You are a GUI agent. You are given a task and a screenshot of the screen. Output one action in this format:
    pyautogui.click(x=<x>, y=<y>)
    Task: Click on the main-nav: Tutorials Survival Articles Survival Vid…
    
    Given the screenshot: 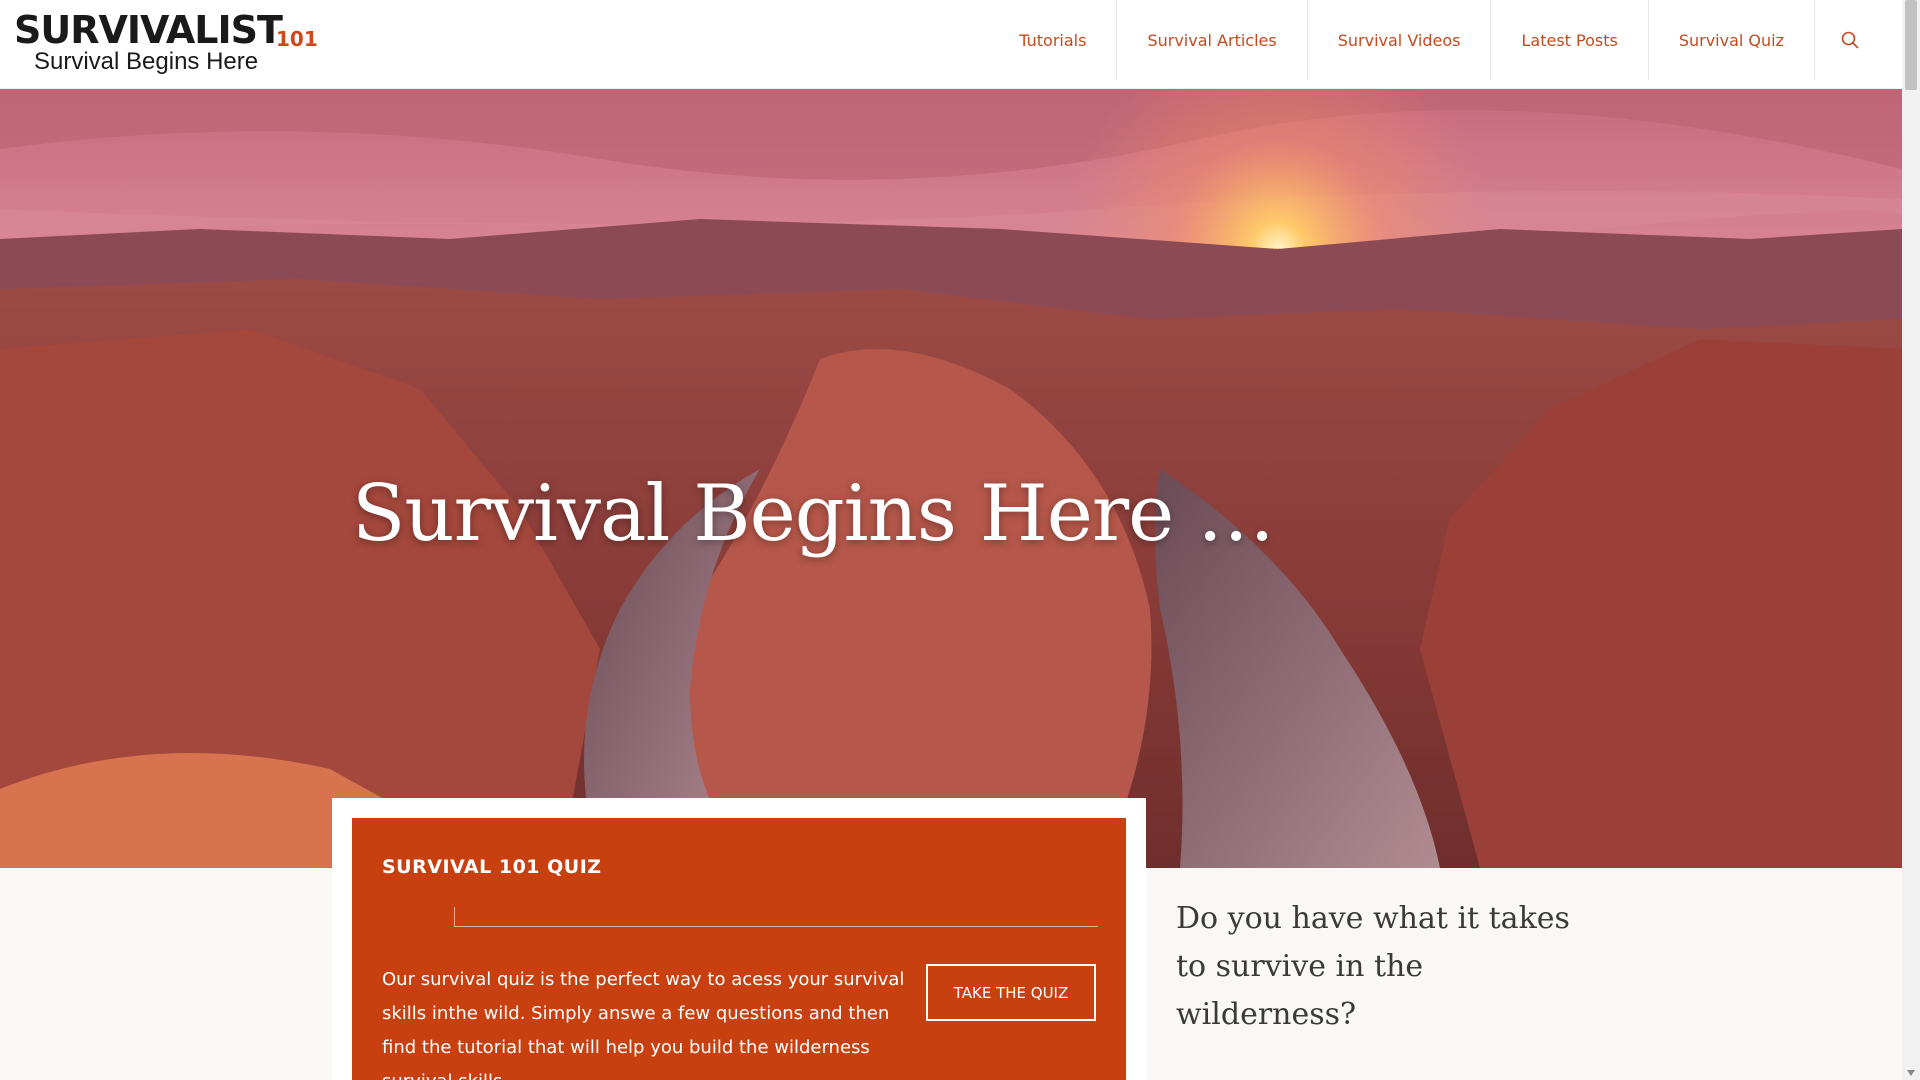 What is the action you would take?
    pyautogui.click(x=1436, y=40)
    